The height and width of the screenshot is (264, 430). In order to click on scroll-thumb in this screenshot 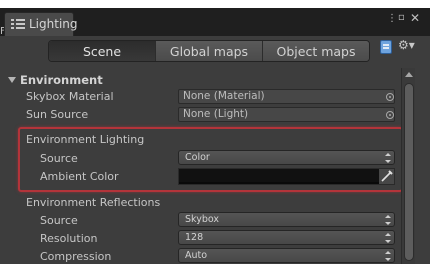, I will do `click(409, 172)`.